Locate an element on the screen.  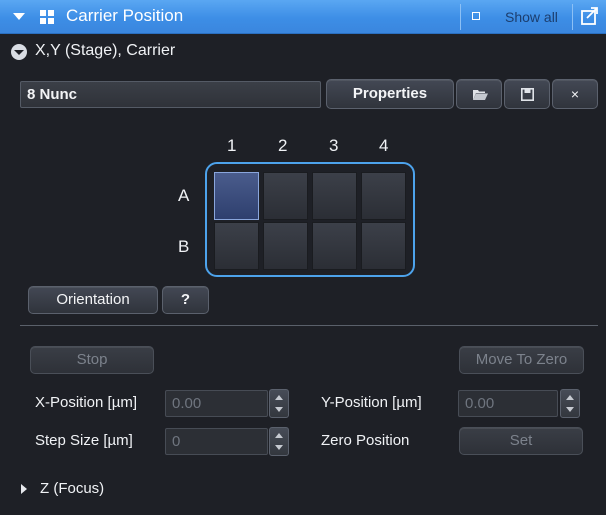
section-divider is located at coordinates (309, 325).